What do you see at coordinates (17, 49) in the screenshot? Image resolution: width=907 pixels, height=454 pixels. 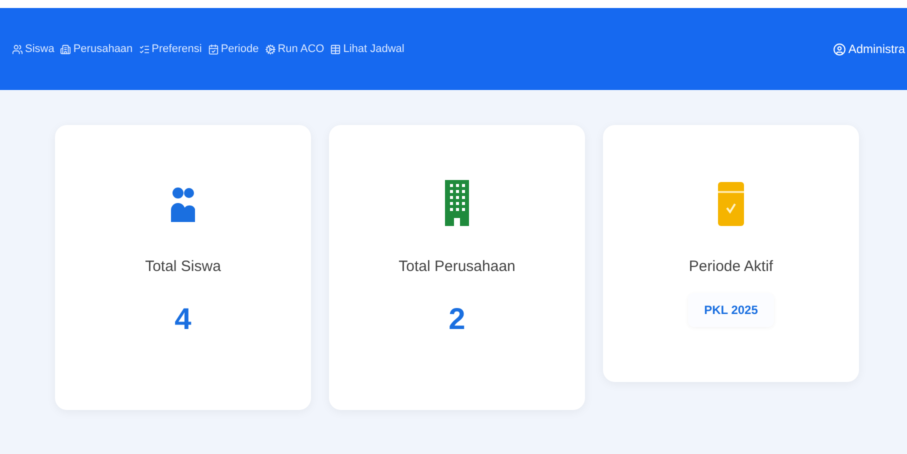 I see `users-icon` at bounding box center [17, 49].